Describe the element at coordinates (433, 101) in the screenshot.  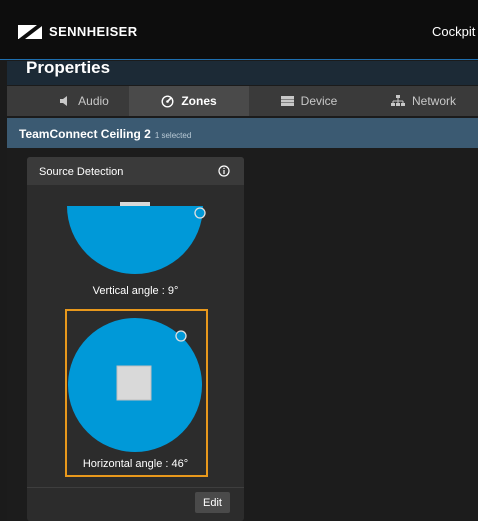
I see `tab-network-label: Network` at that location.